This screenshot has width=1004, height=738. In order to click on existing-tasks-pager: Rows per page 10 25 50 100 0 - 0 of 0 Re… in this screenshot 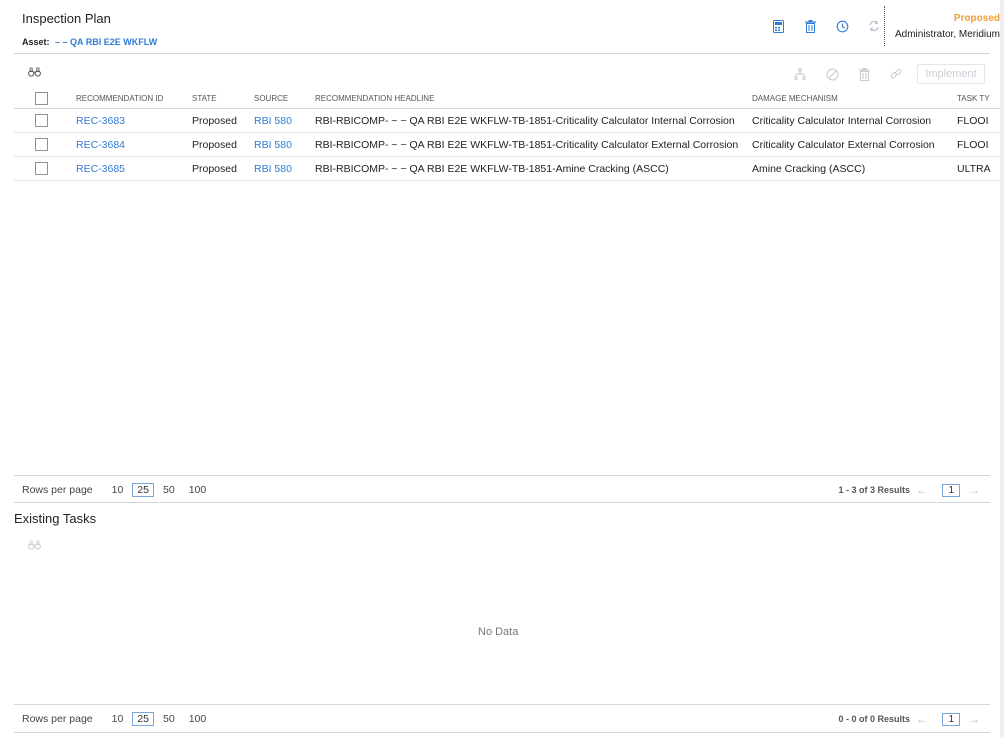, I will do `click(502, 719)`.